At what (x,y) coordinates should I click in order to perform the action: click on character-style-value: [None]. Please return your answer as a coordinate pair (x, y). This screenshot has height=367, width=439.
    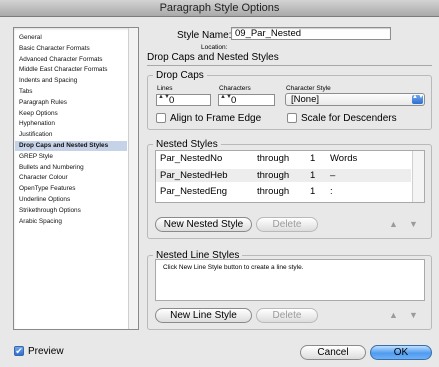
    Looking at the image, I should click on (305, 99).